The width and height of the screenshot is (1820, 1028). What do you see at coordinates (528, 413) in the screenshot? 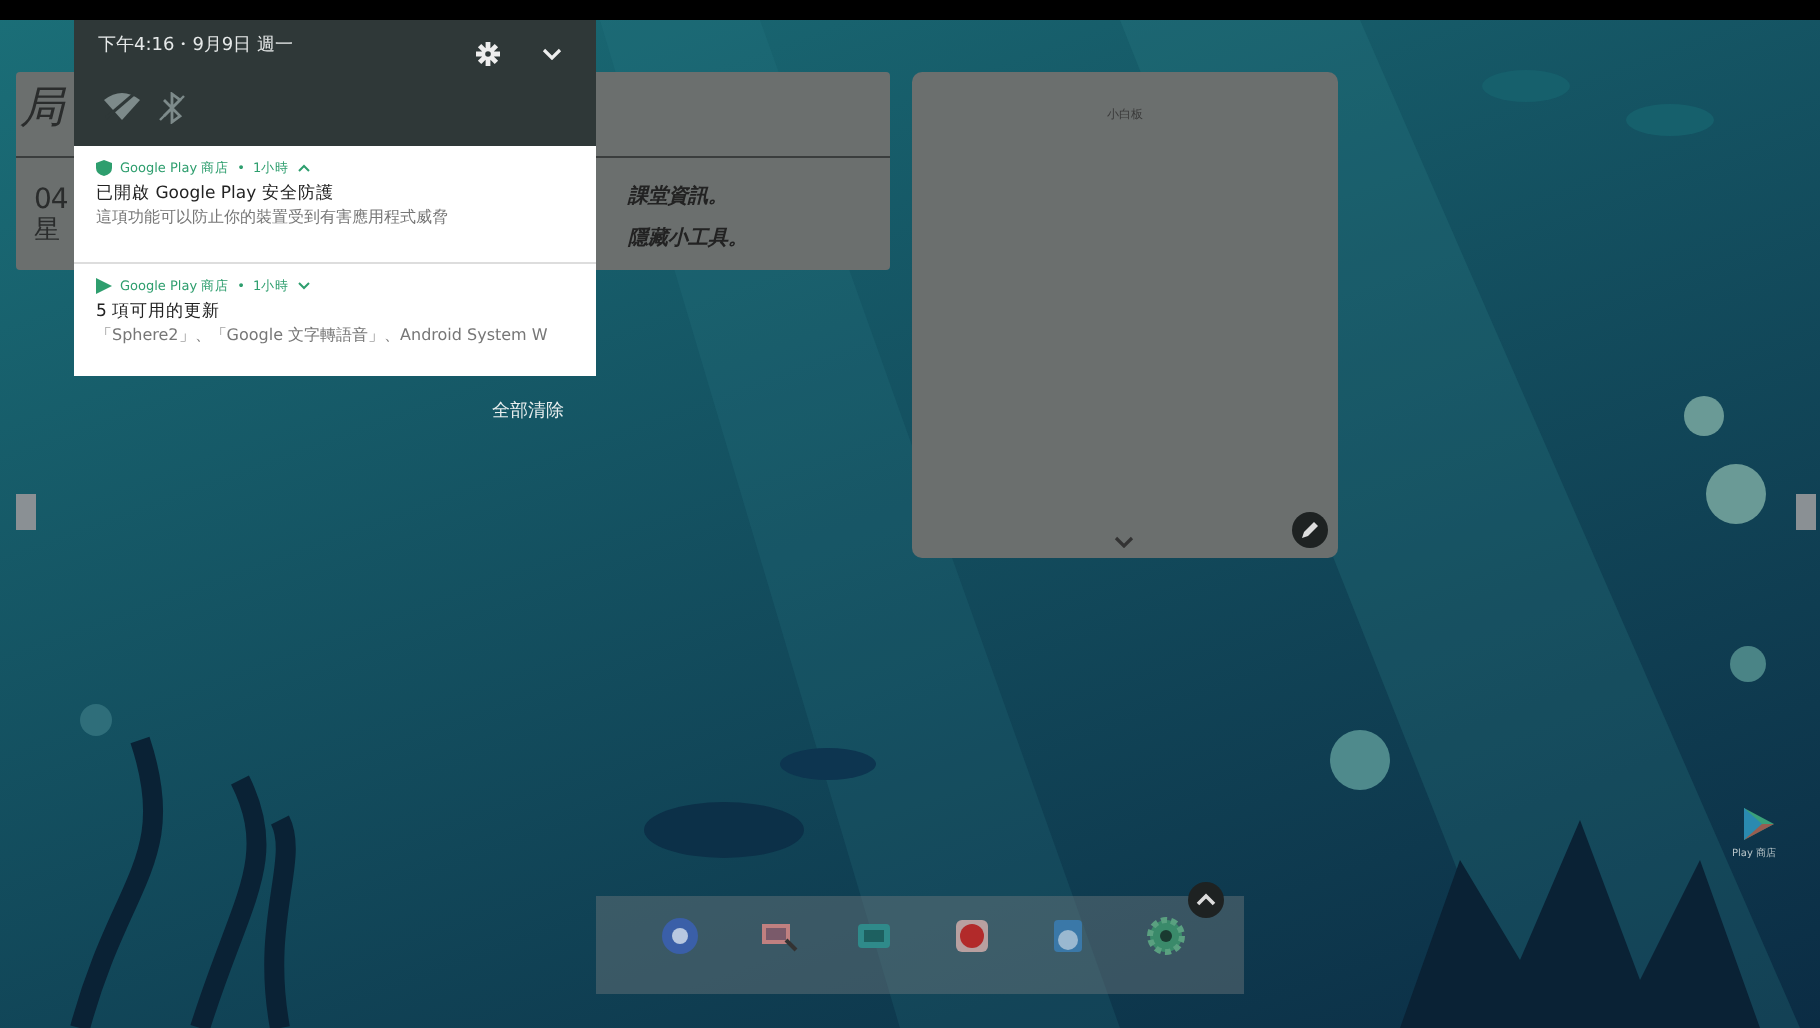
I see `clear-all-button: 全部清除` at bounding box center [528, 413].